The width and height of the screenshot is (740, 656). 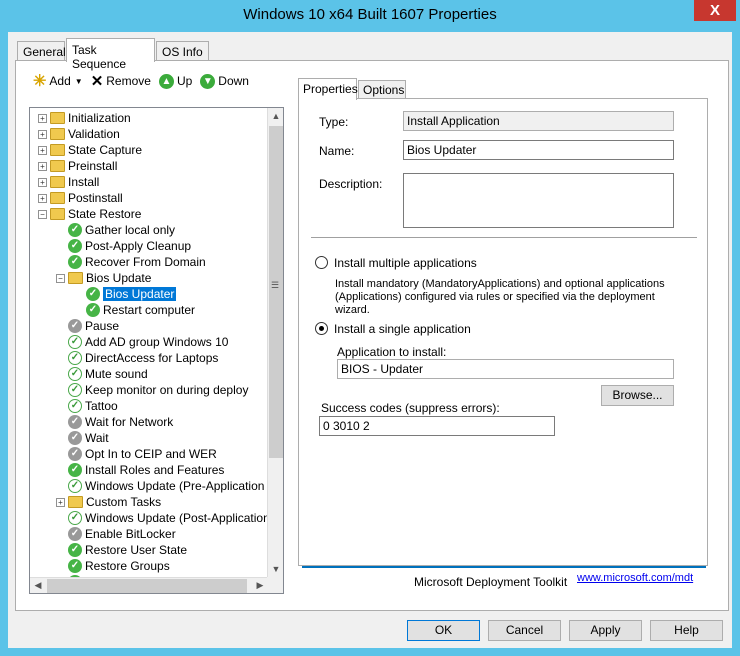 I want to click on horizontal-scrollbar: ◀ ▶, so click(x=149, y=585).